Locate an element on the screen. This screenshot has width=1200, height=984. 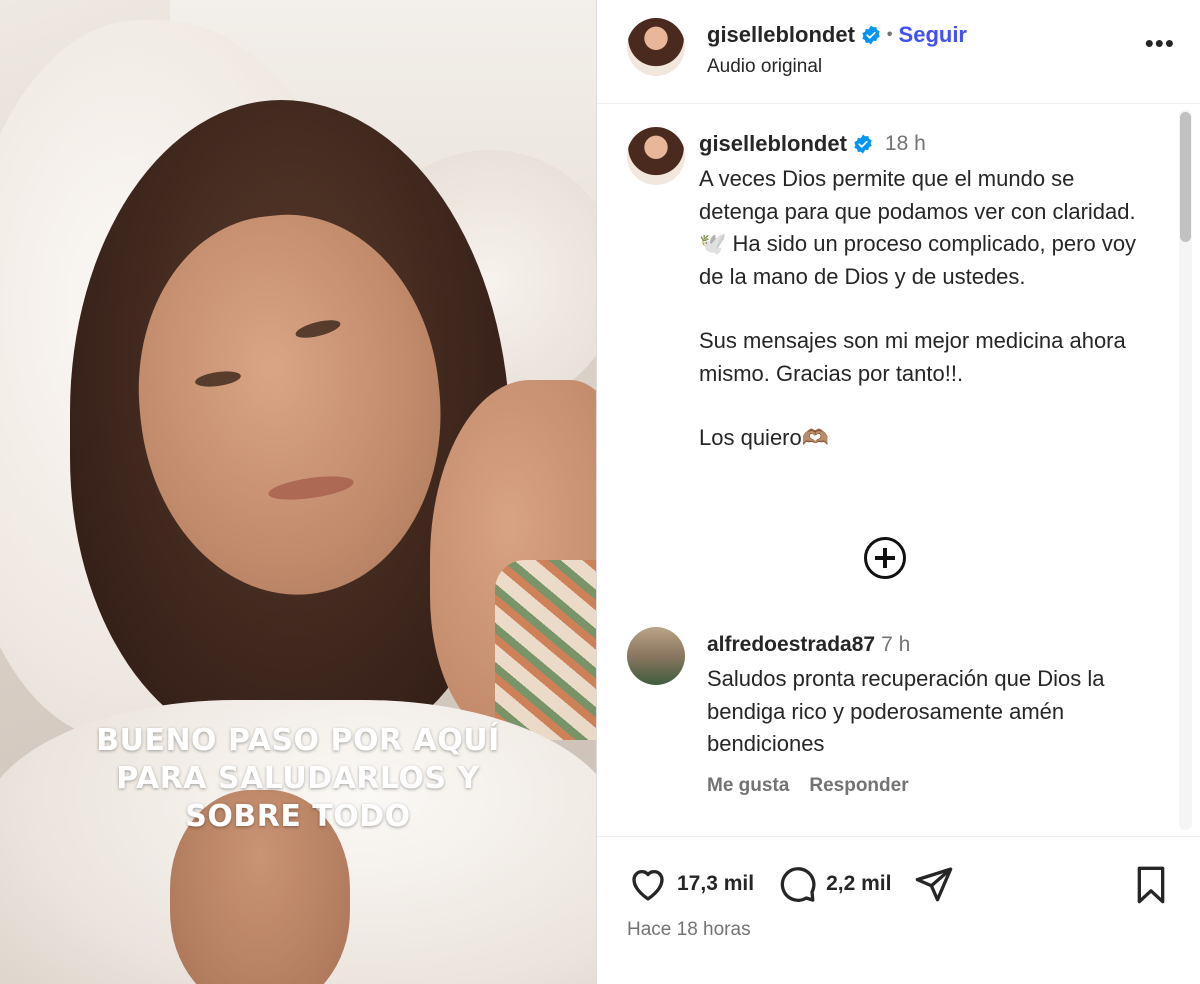
comment-icon is located at coordinates (797, 884).